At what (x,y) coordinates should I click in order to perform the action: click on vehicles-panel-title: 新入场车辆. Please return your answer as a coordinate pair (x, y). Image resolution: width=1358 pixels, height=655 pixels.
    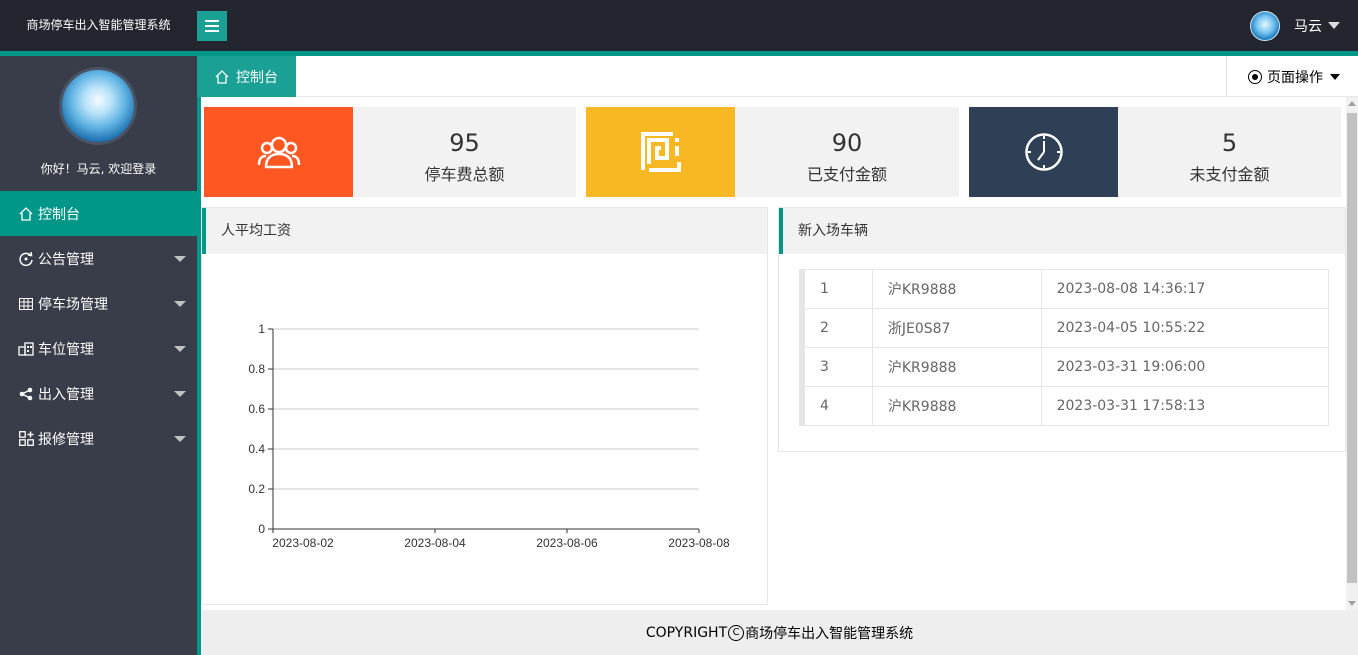
    Looking at the image, I should click on (1062, 231).